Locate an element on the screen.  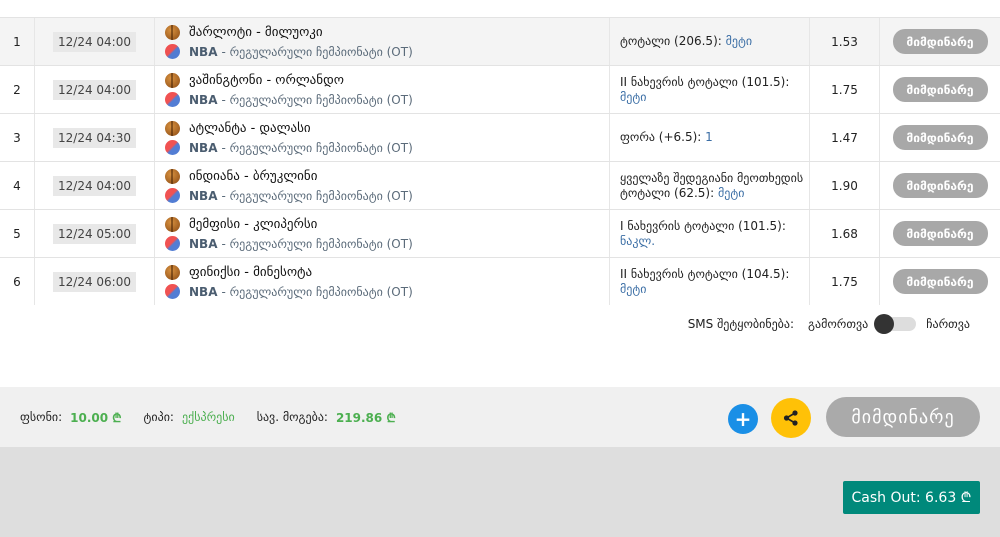
row-number-text: 6 is located at coordinates (17, 281).